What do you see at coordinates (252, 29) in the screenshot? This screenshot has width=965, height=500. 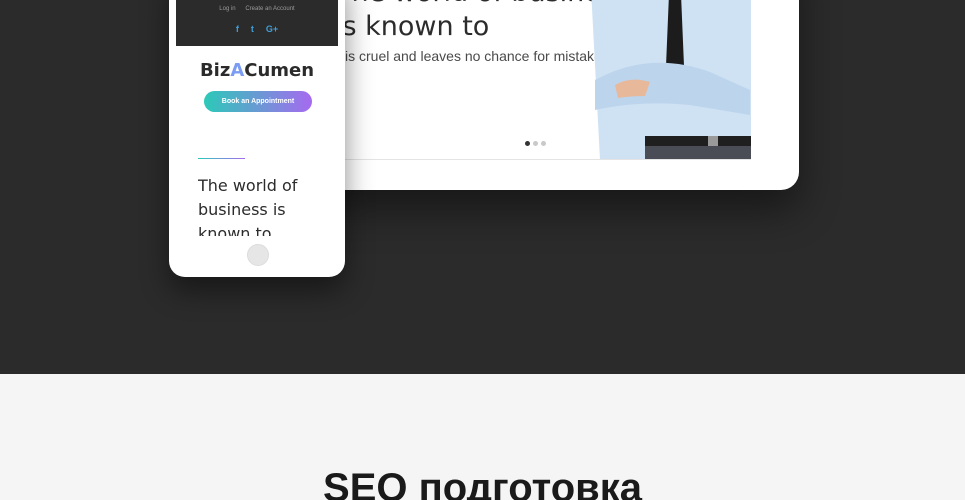 I see `twitter-icon: t` at bounding box center [252, 29].